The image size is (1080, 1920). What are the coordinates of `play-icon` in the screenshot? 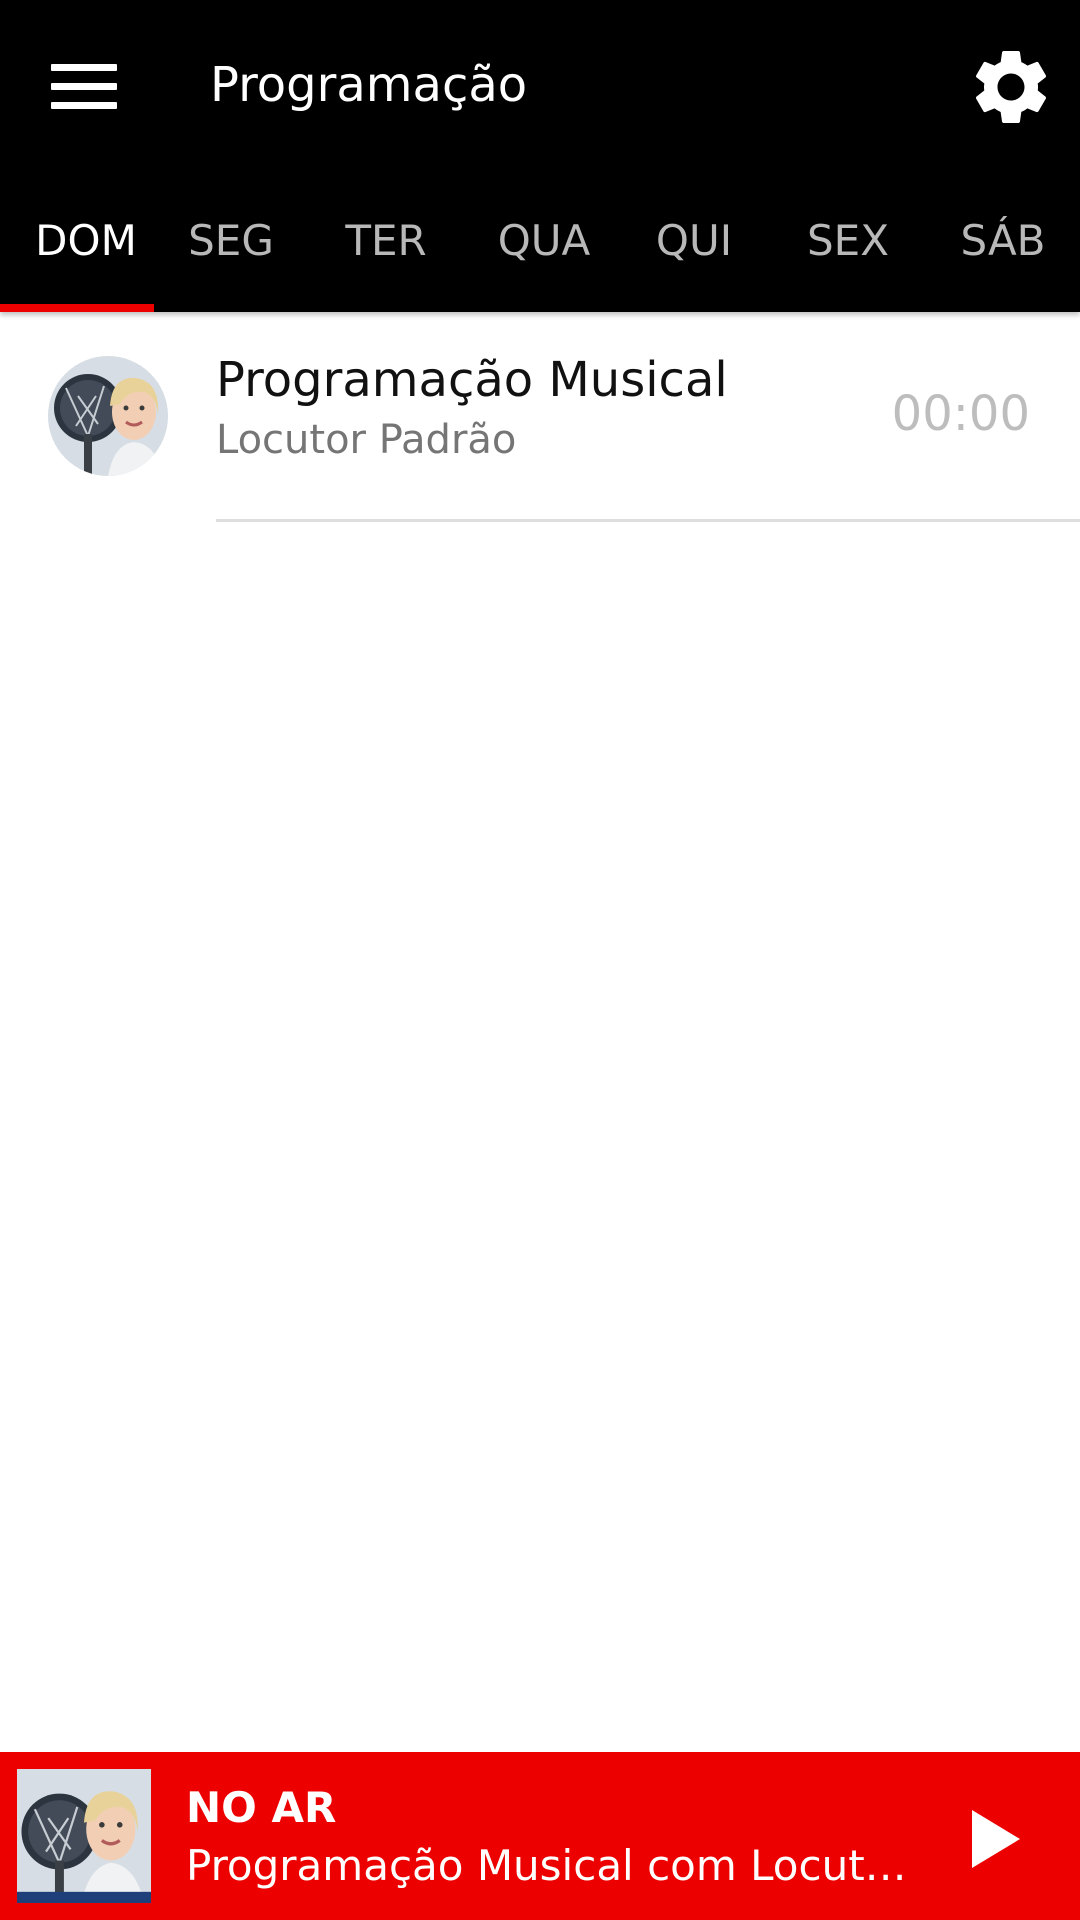 It's located at (993, 1839).